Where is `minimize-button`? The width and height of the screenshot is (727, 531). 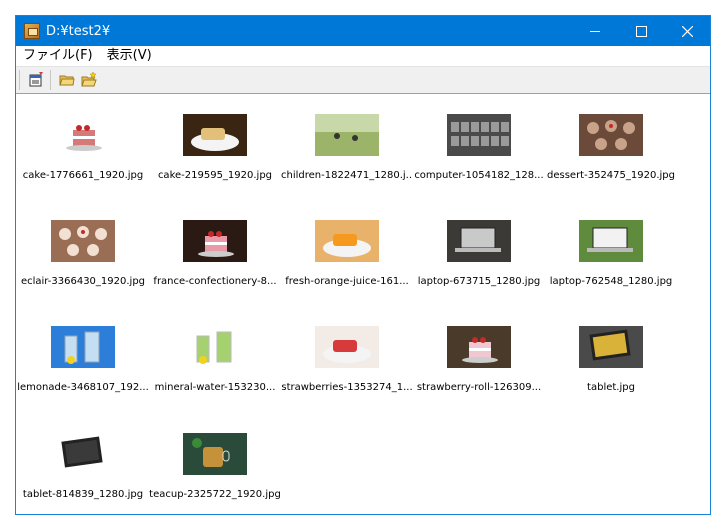 minimize-button is located at coordinates (595, 31).